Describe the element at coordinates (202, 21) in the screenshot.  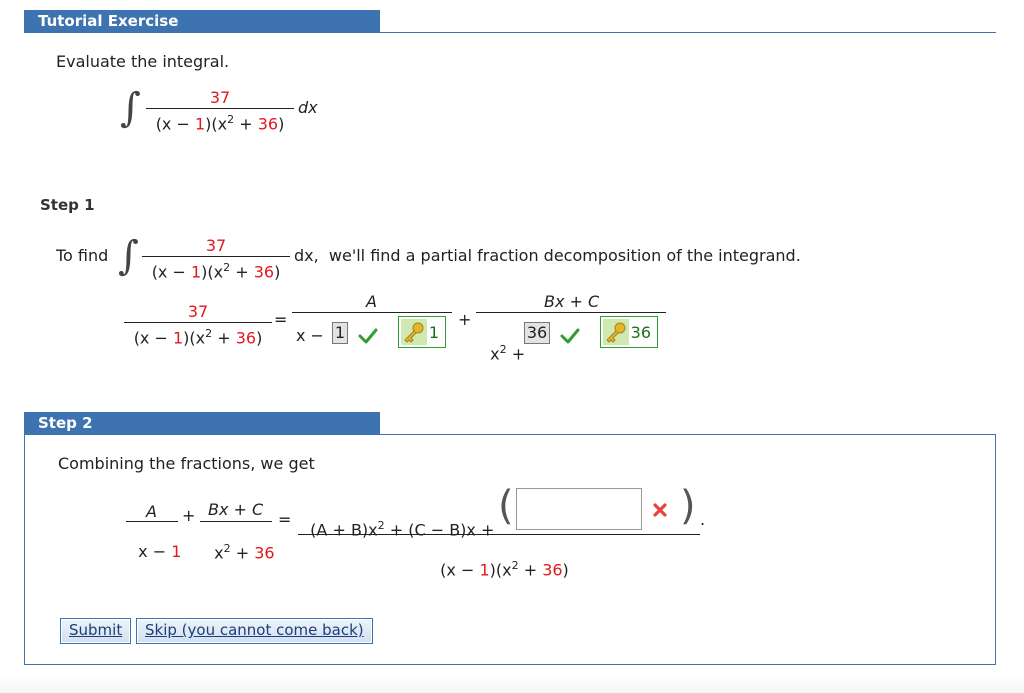
I see `tutorial-header: Tutorial Exercise` at that location.